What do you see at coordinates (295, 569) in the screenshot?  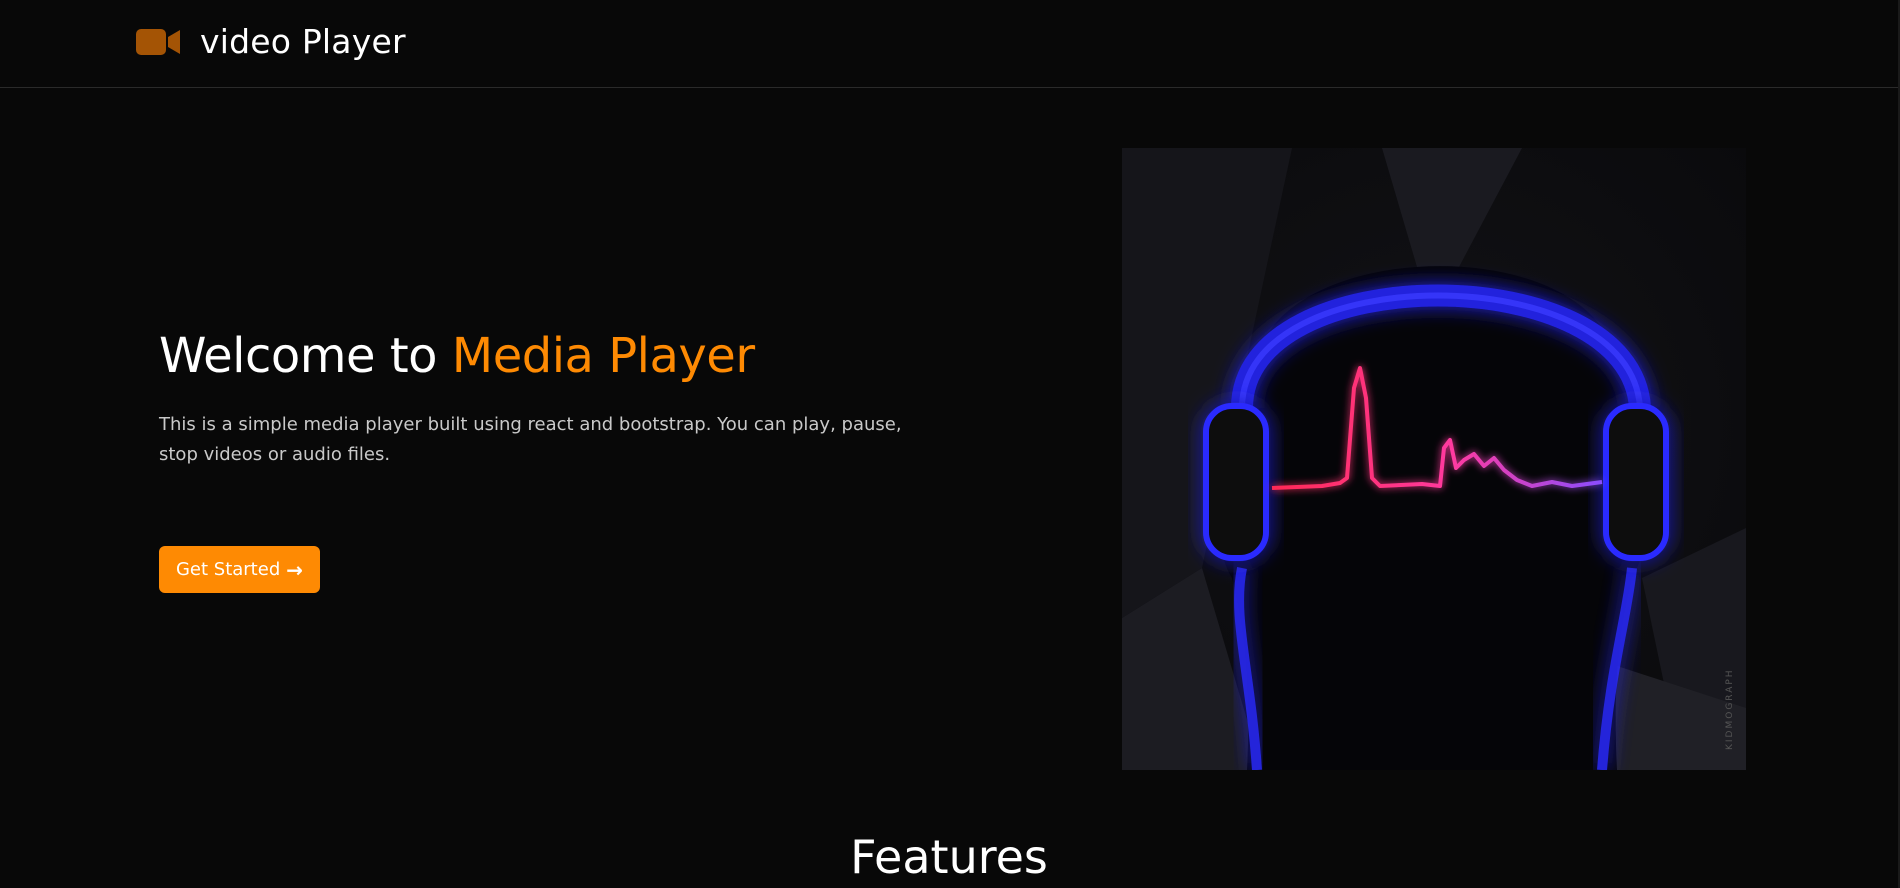 I see `arrow-right-icon: →` at bounding box center [295, 569].